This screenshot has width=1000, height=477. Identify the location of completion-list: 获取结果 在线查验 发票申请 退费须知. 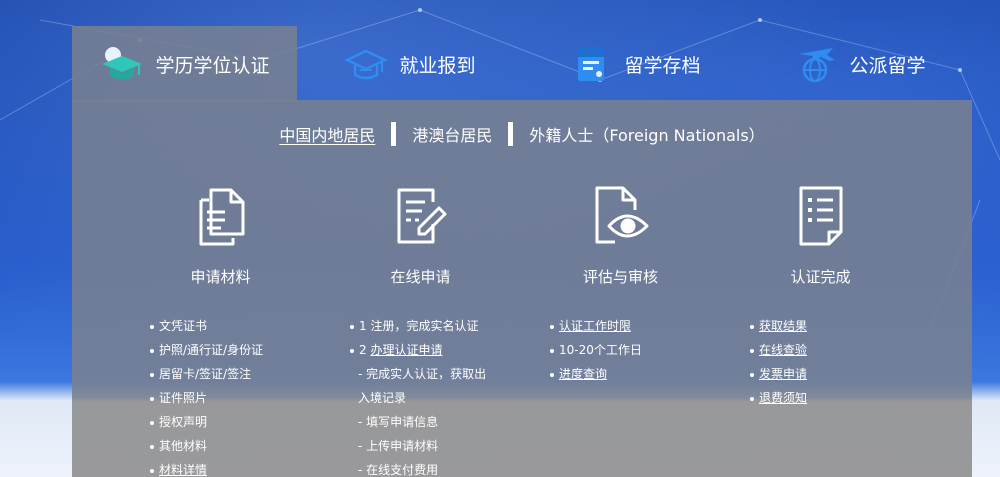
(778, 362).